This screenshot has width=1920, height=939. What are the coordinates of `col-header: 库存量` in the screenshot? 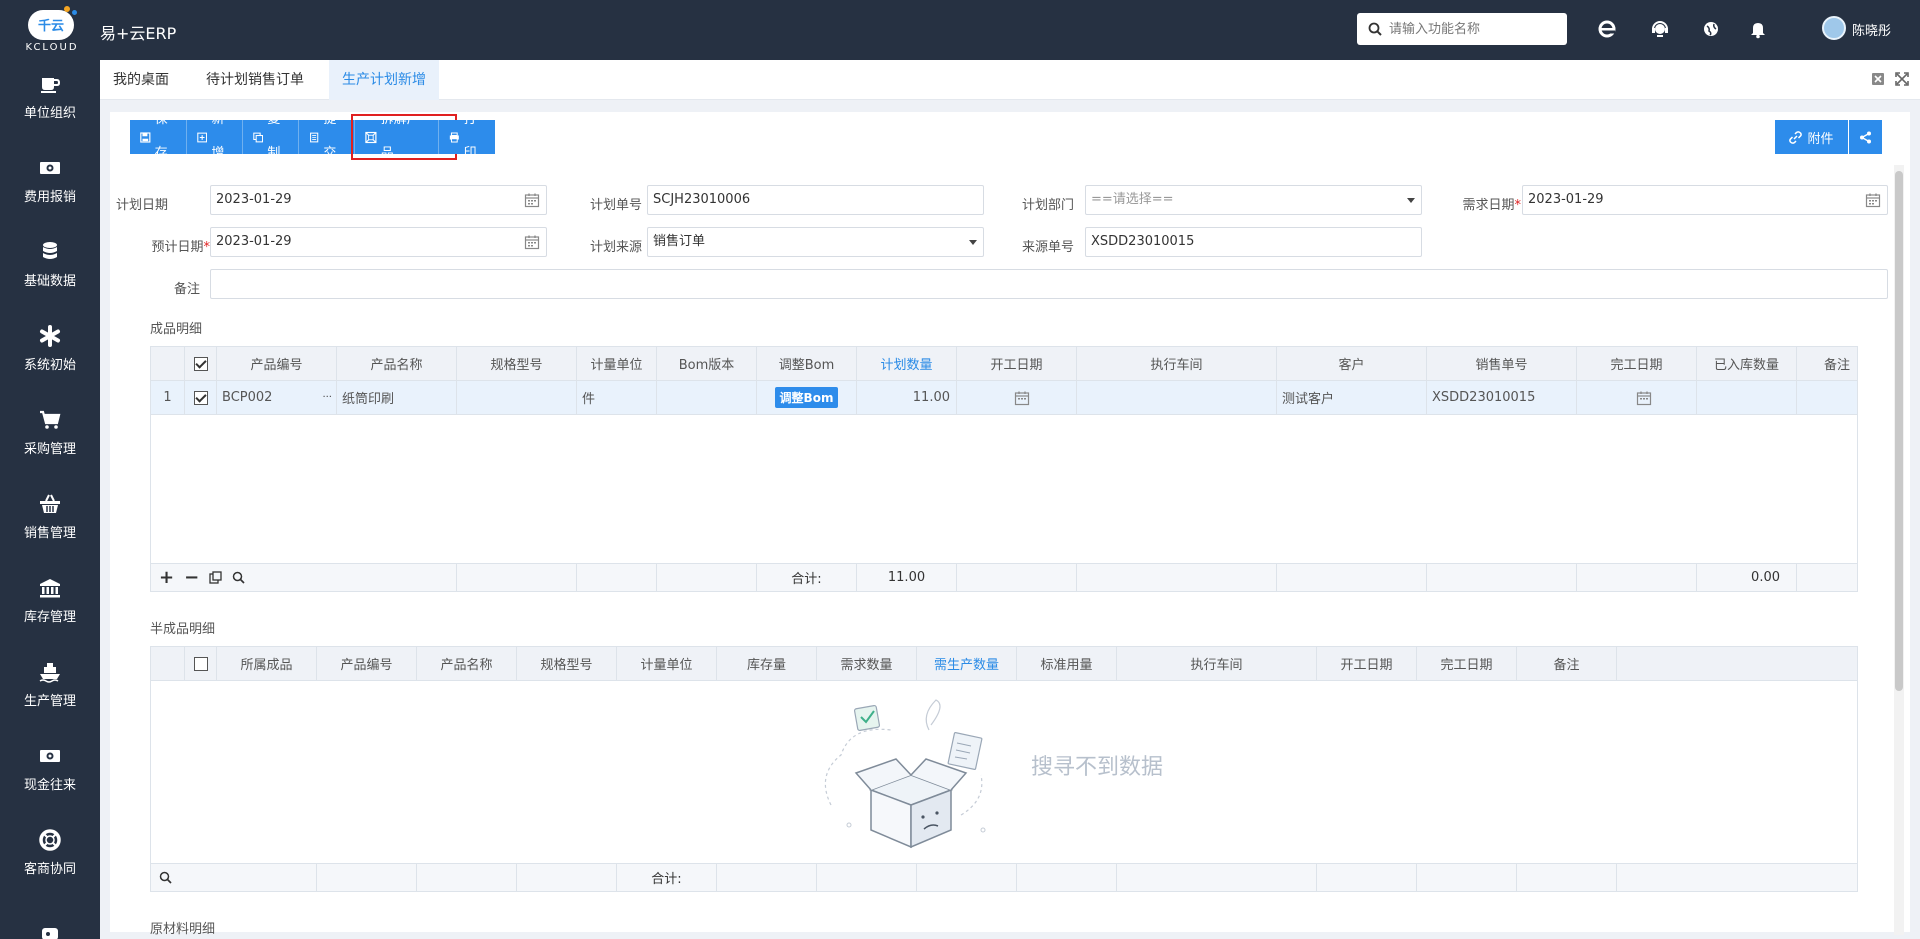 It's located at (767, 663).